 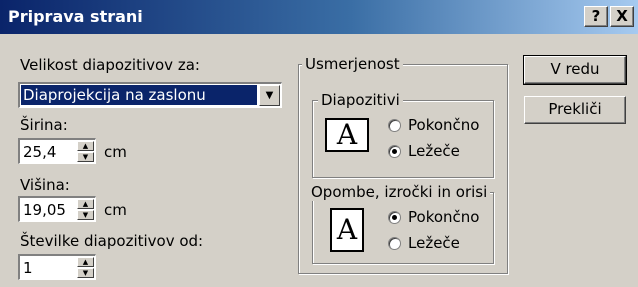 I want to click on numbering-value: 1, so click(x=28, y=268).